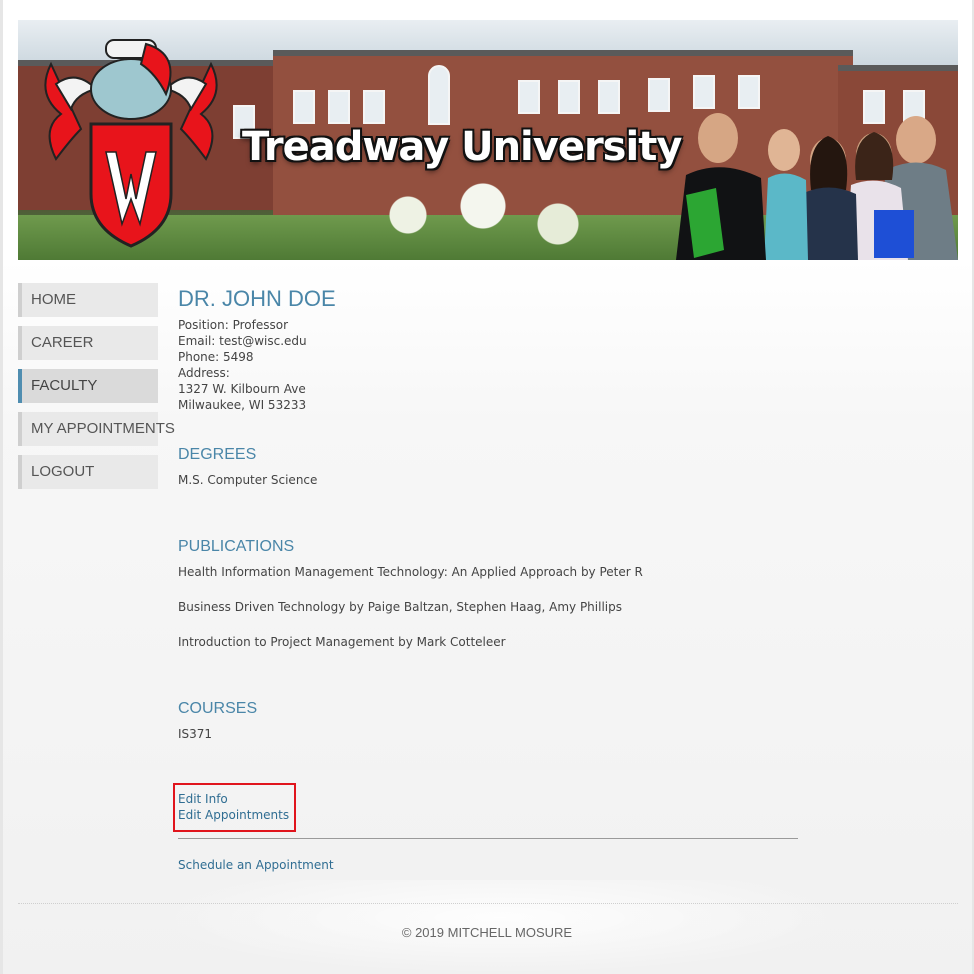 The width and height of the screenshot is (974, 974). I want to click on phone-text: Phone: 5498, so click(216, 357).